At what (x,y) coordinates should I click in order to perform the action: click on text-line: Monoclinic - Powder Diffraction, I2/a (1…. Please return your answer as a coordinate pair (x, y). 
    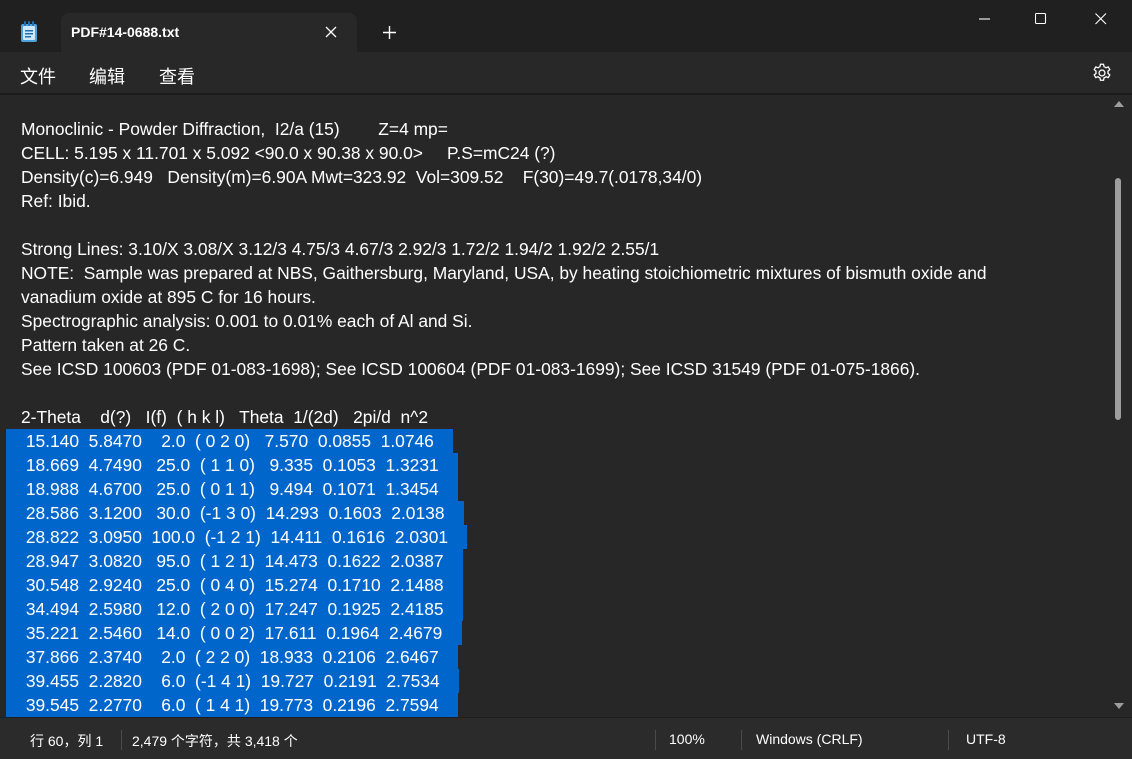
    Looking at the image, I should click on (234, 129).